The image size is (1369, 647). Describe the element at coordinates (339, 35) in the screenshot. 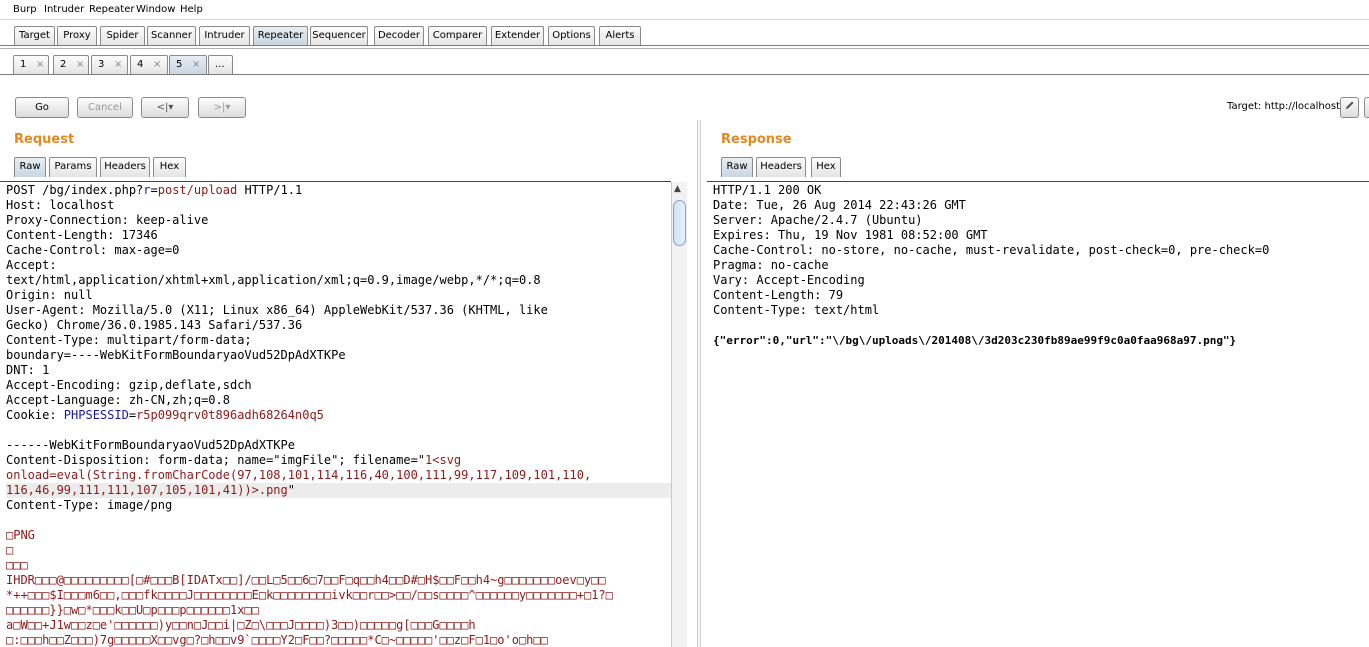

I see `tab-sequencer: Sequencer` at that location.